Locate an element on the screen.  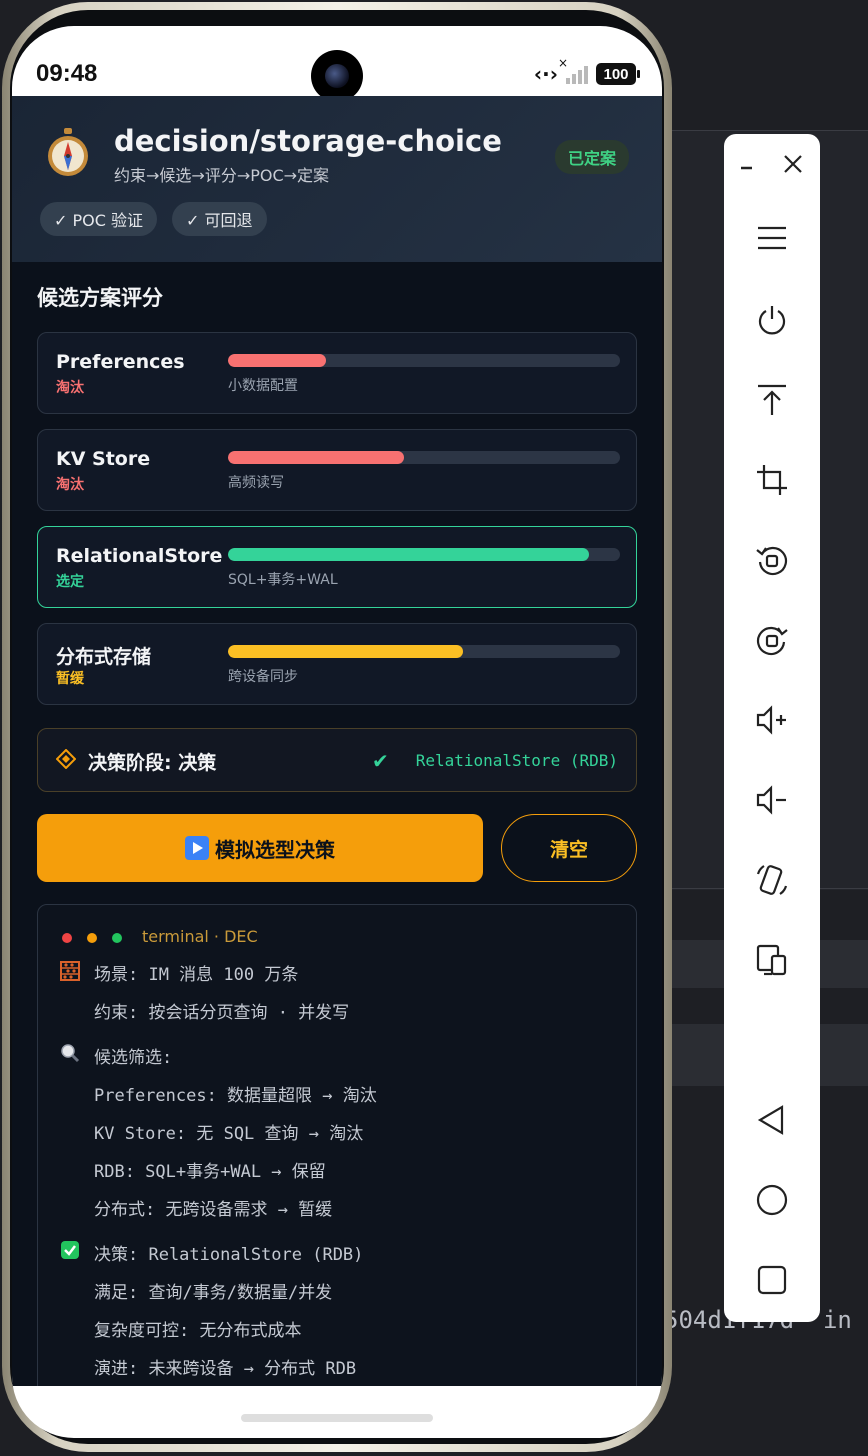
terminal-minimize-dot is located at coordinates (92, 938).